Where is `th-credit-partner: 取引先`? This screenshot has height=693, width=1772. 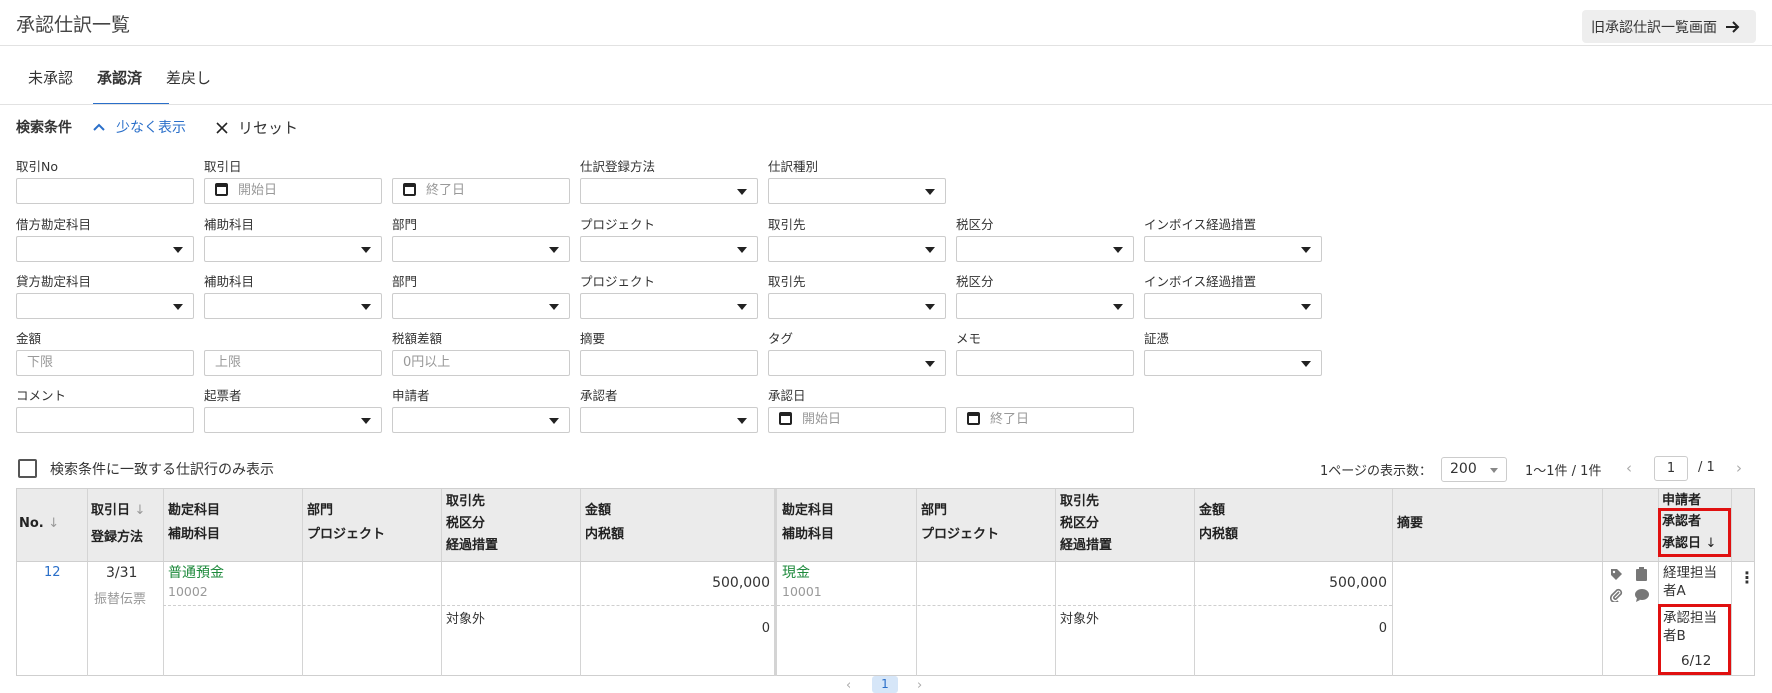 th-credit-partner: 取引先 is located at coordinates (1080, 501).